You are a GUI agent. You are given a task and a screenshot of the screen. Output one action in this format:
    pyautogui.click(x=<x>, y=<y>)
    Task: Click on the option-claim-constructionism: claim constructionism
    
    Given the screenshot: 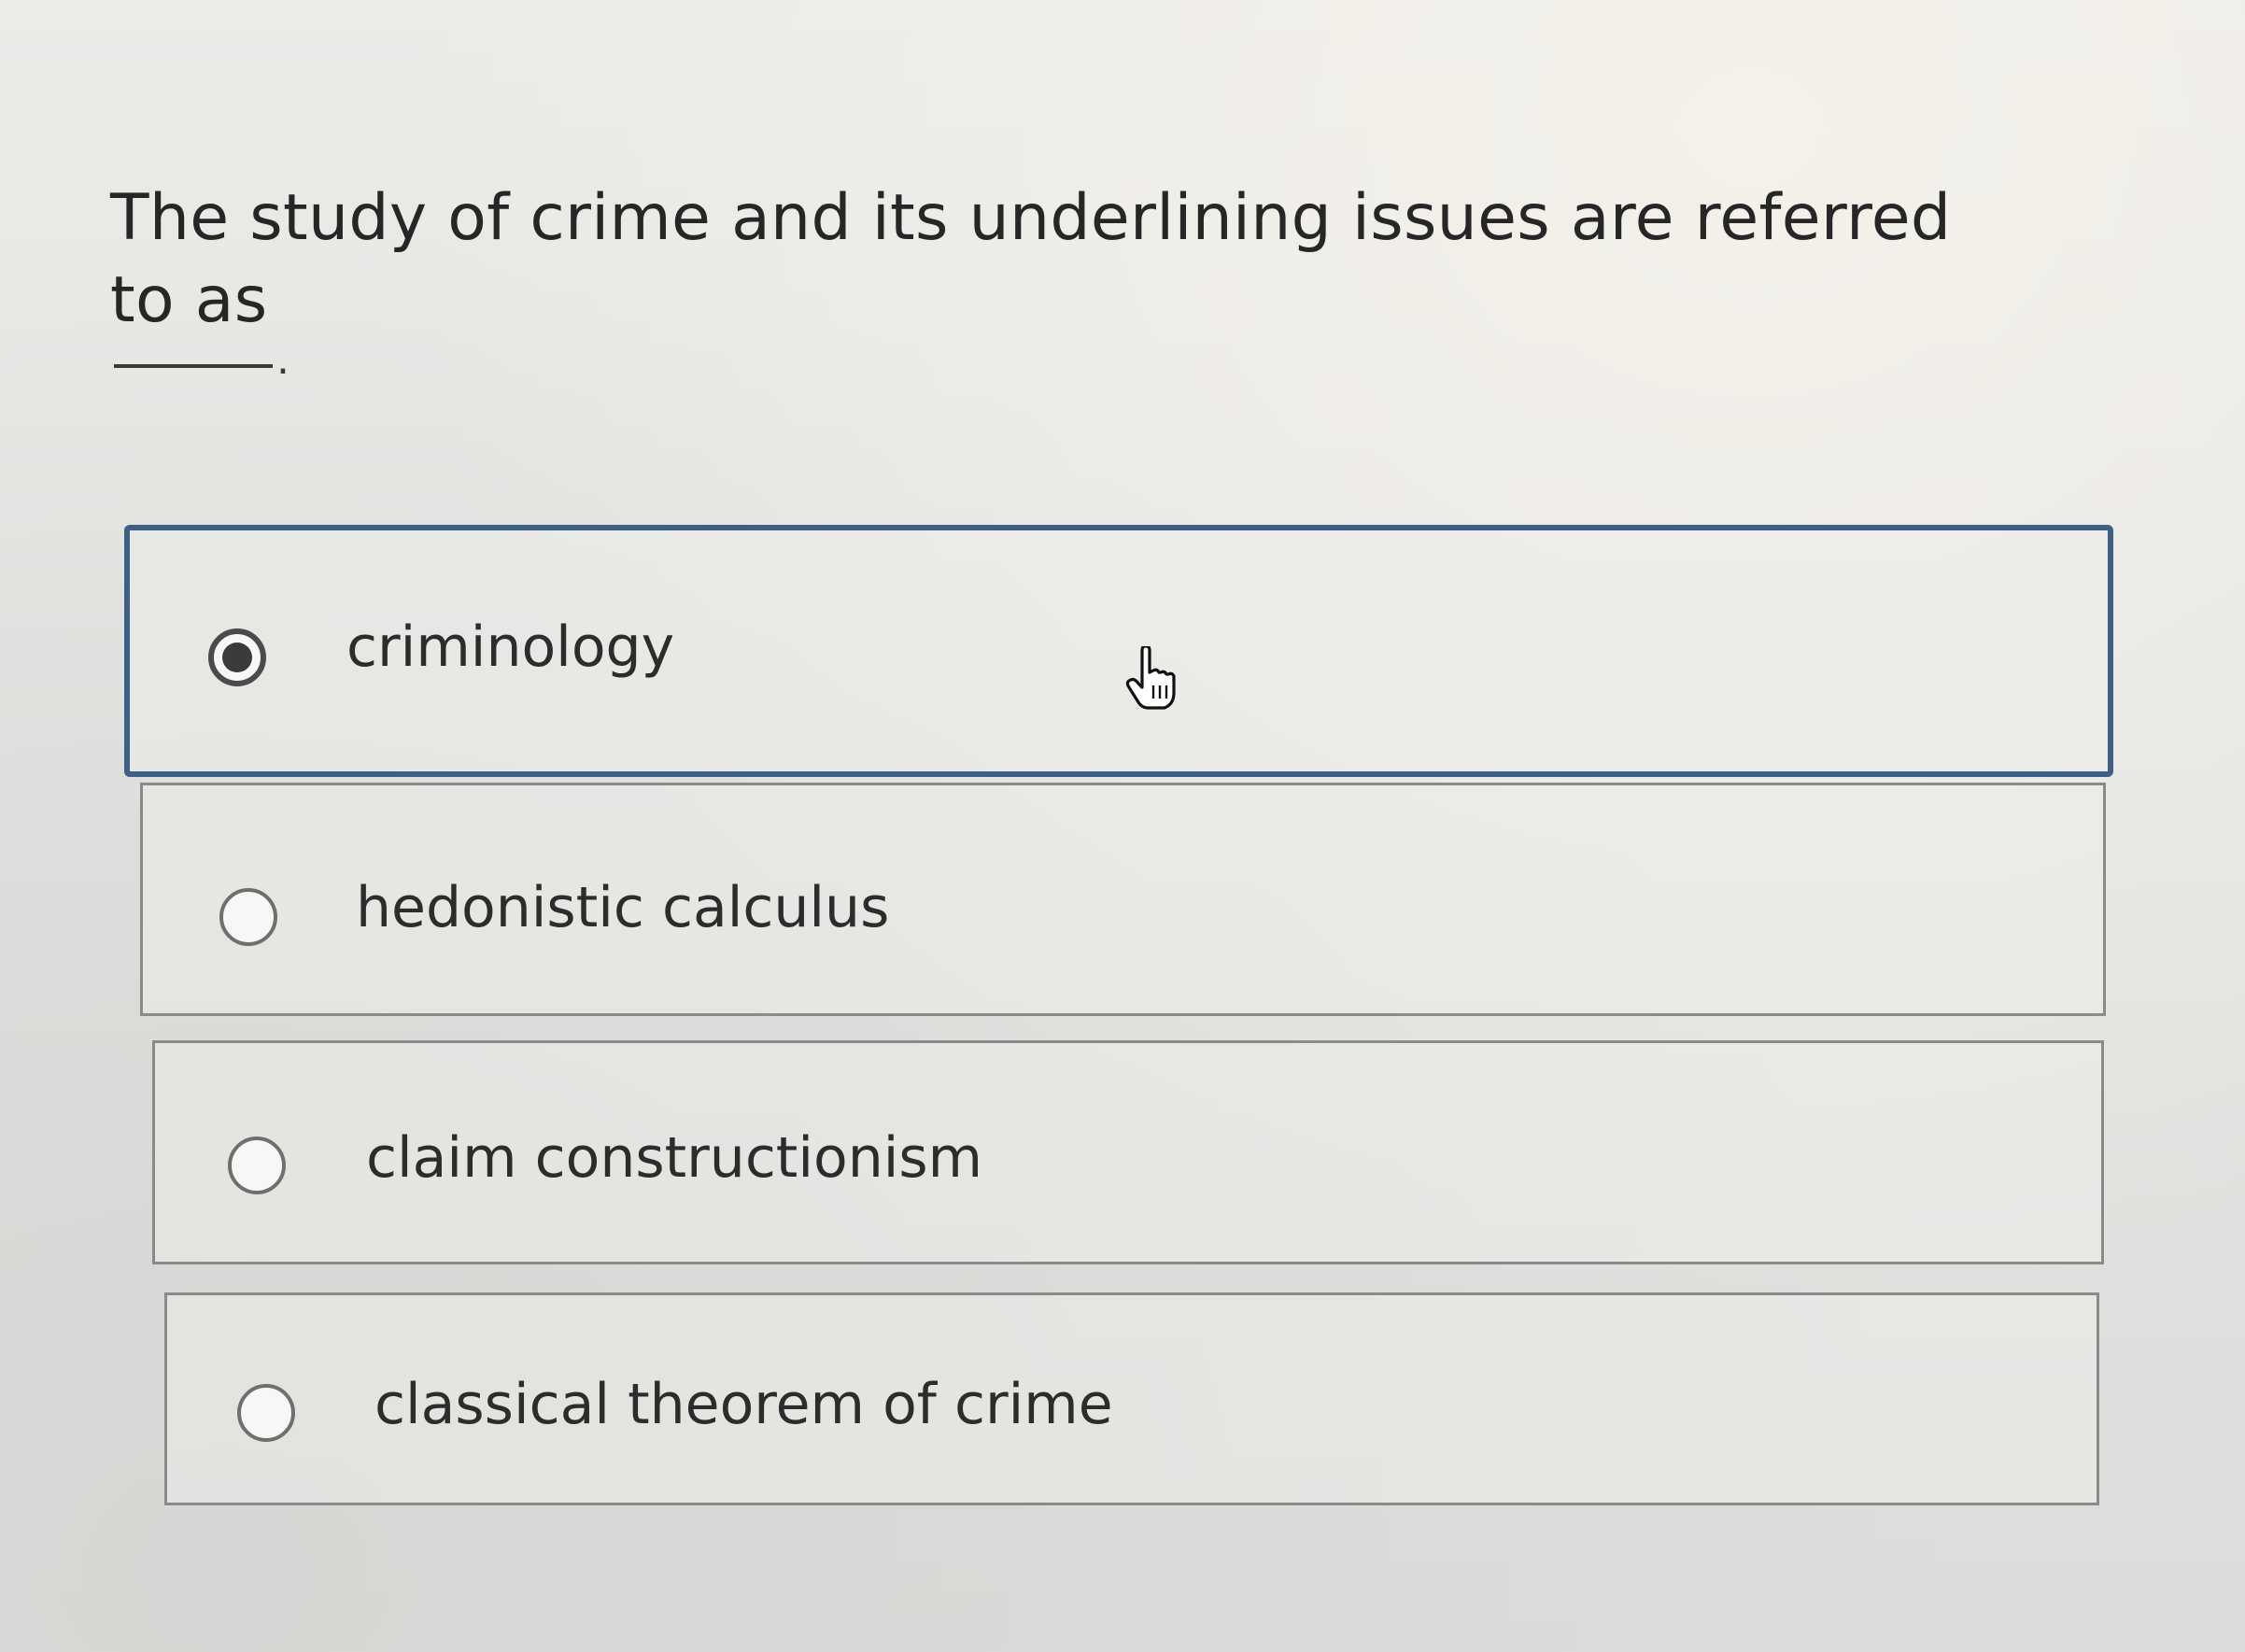 What is the action you would take?
    pyautogui.click(x=1128, y=1152)
    